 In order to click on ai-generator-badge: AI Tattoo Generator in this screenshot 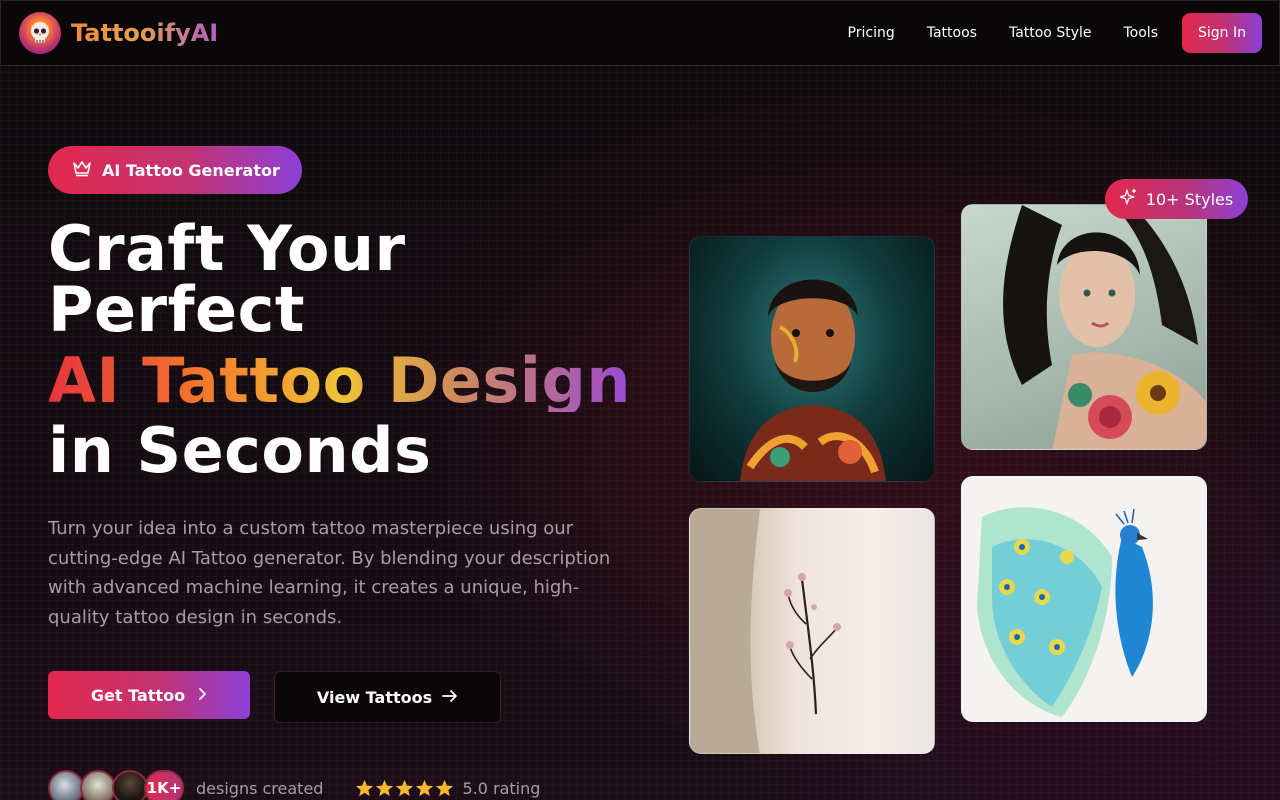, I will do `click(175, 170)`.